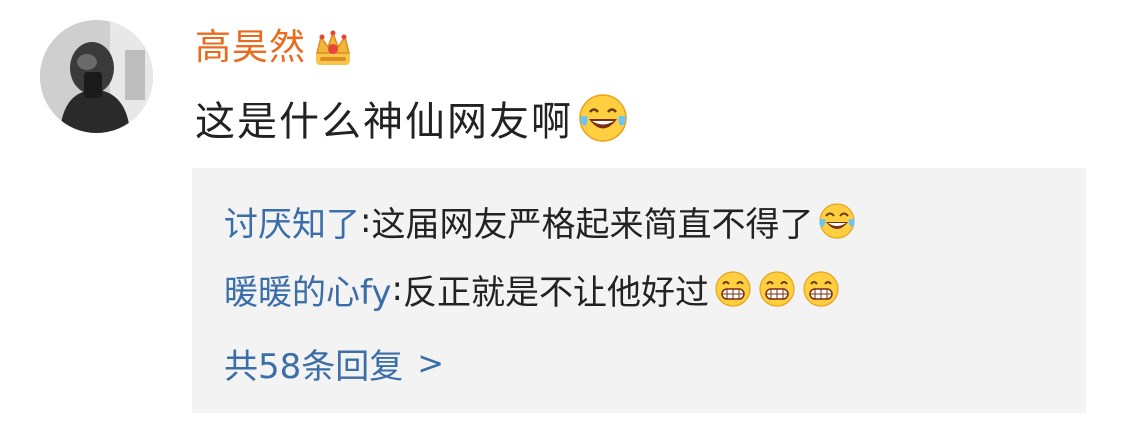  What do you see at coordinates (308, 289) in the screenshot?
I see `reply-username: 暖暖的心fy` at bounding box center [308, 289].